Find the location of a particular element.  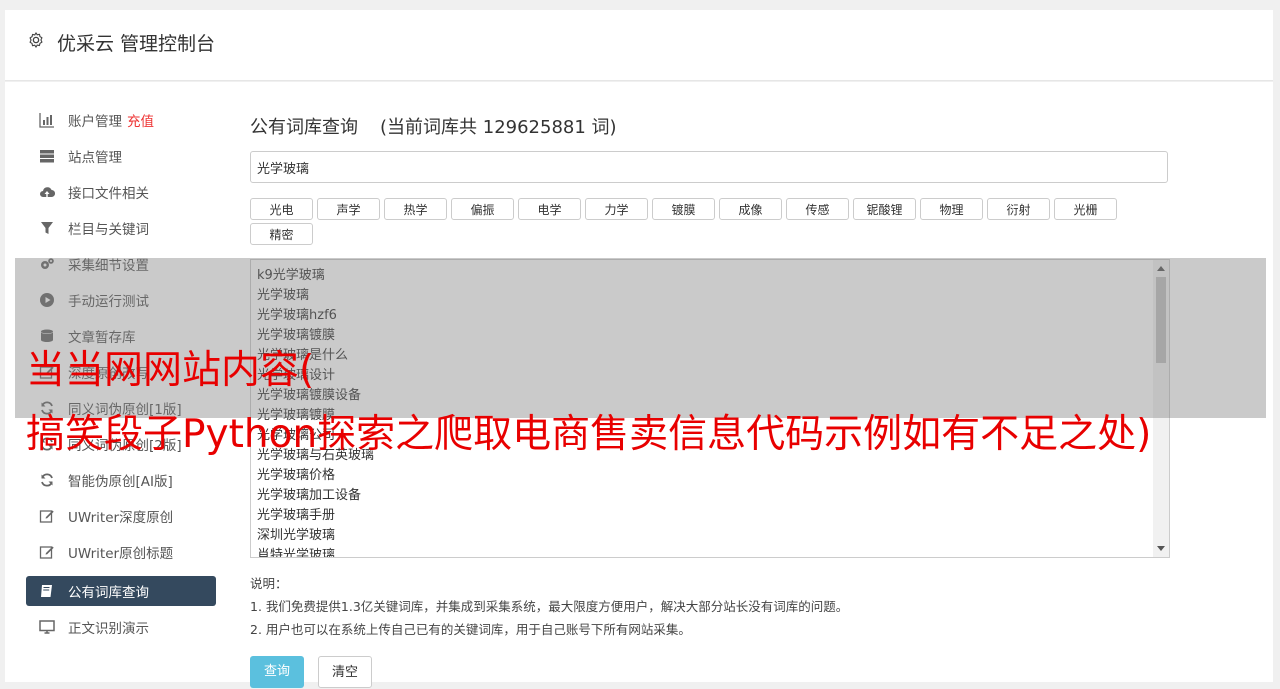

tag-button: 热学 is located at coordinates (415, 209).